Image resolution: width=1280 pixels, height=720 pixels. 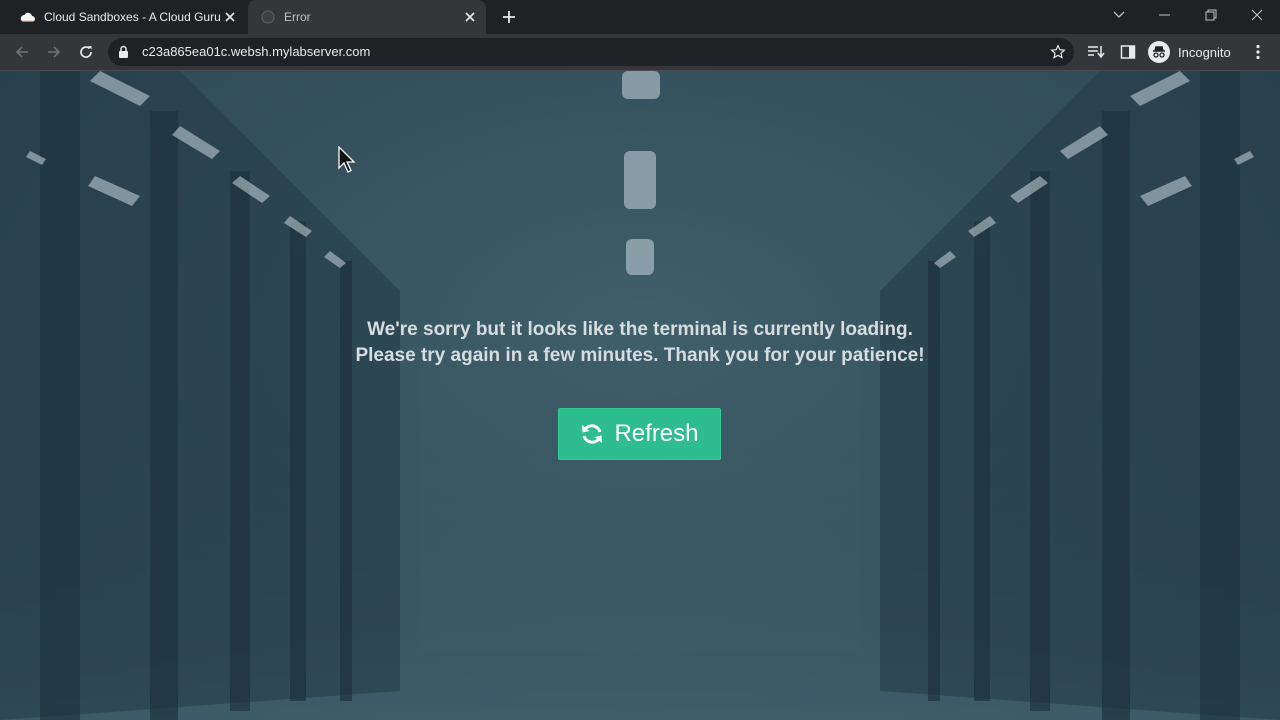 I want to click on reading-list-icon, so click(x=1096, y=52).